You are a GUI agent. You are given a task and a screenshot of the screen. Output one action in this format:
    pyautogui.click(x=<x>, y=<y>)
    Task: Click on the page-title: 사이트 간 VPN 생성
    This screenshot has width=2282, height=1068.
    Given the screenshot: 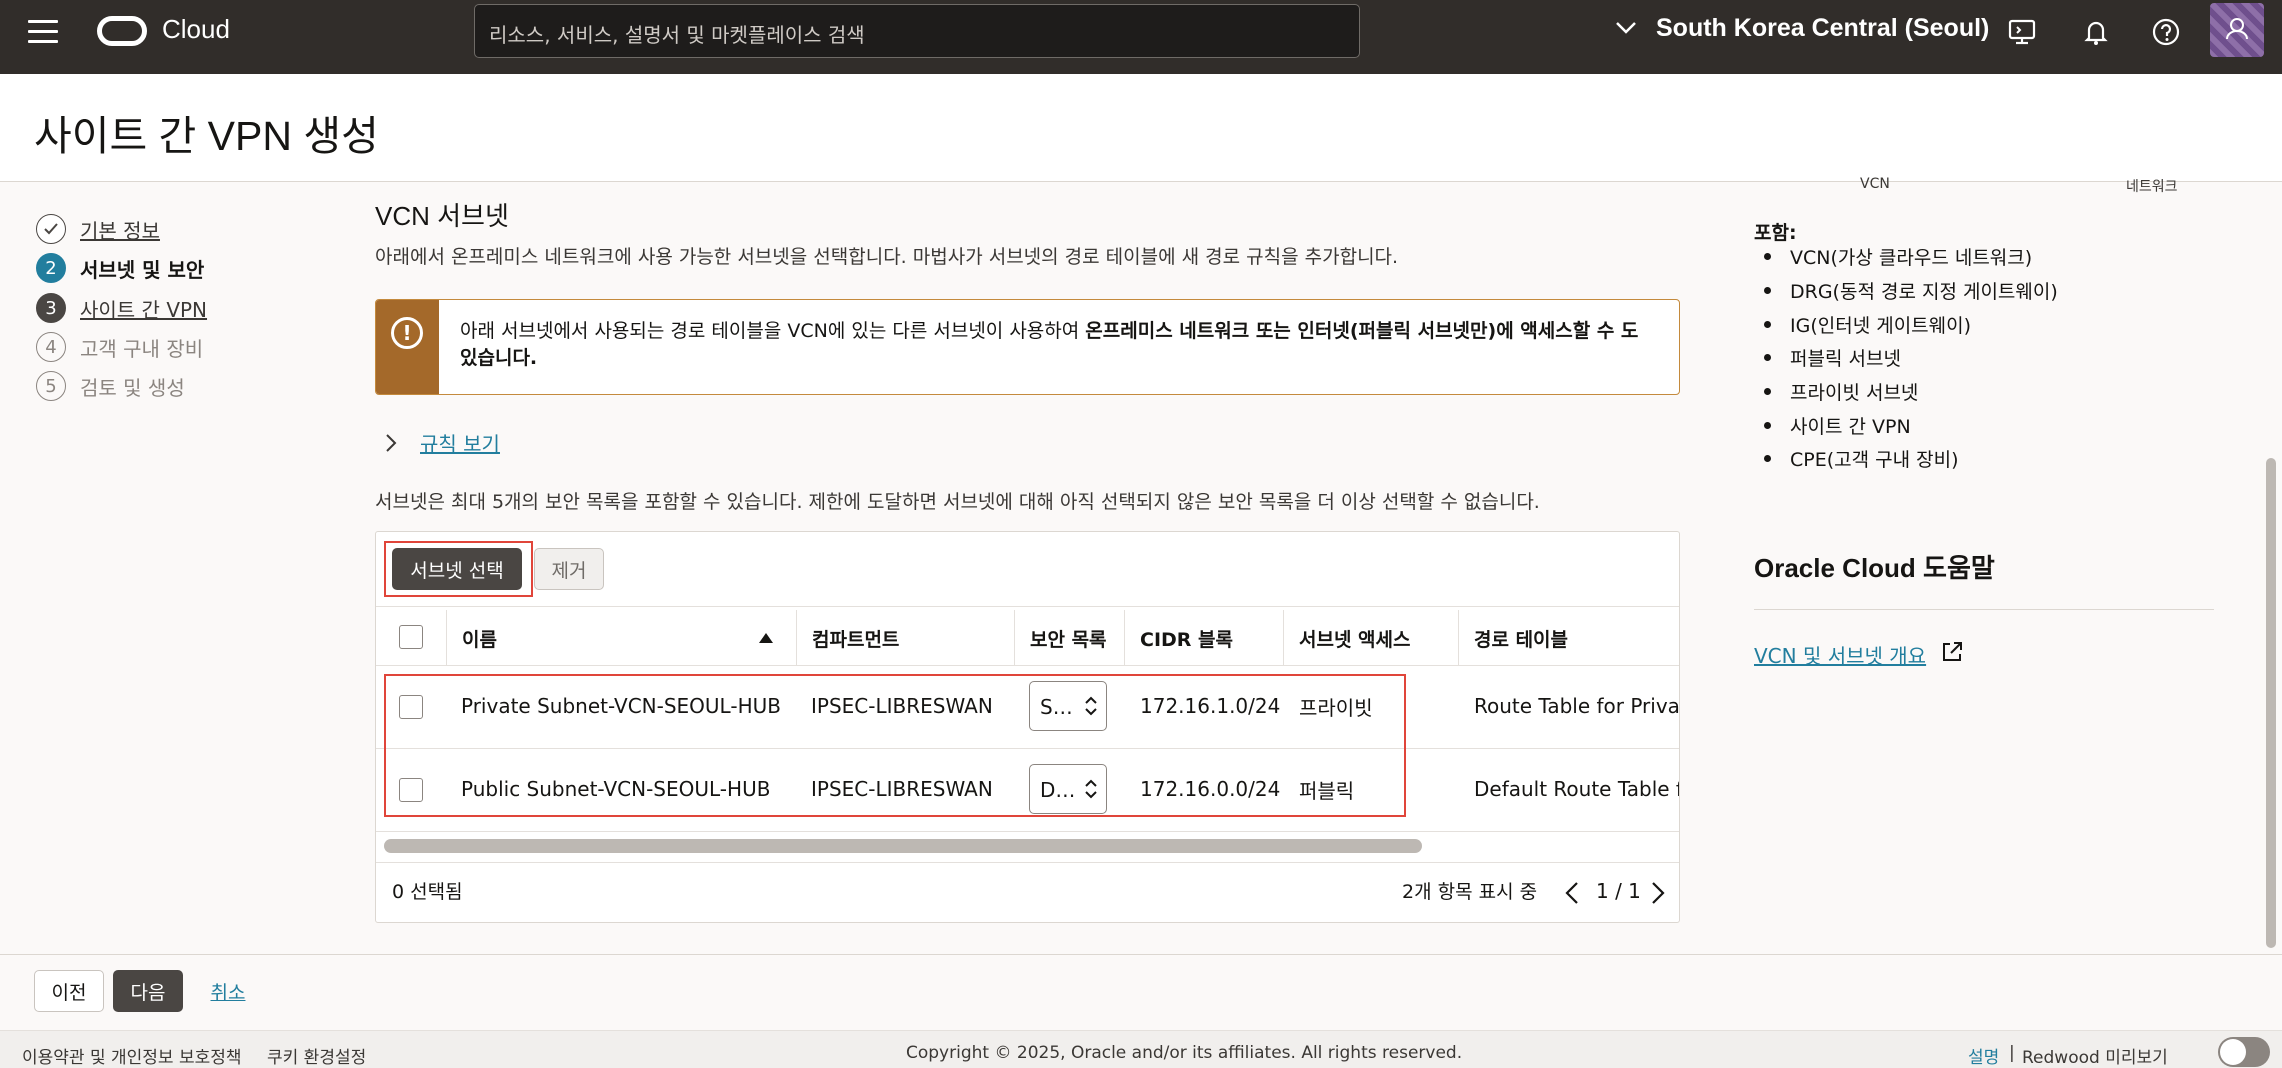 What is the action you would take?
    pyautogui.click(x=206, y=136)
    